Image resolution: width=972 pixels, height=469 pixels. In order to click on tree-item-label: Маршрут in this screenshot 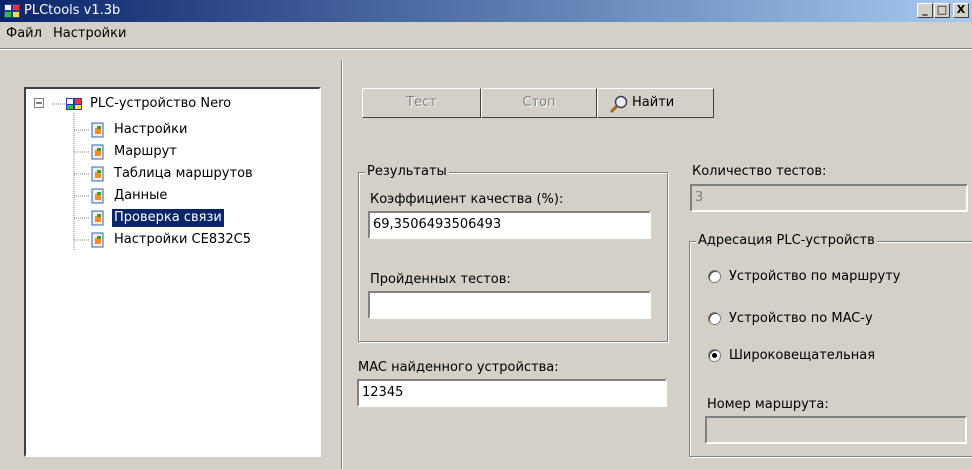, I will do `click(145, 151)`.